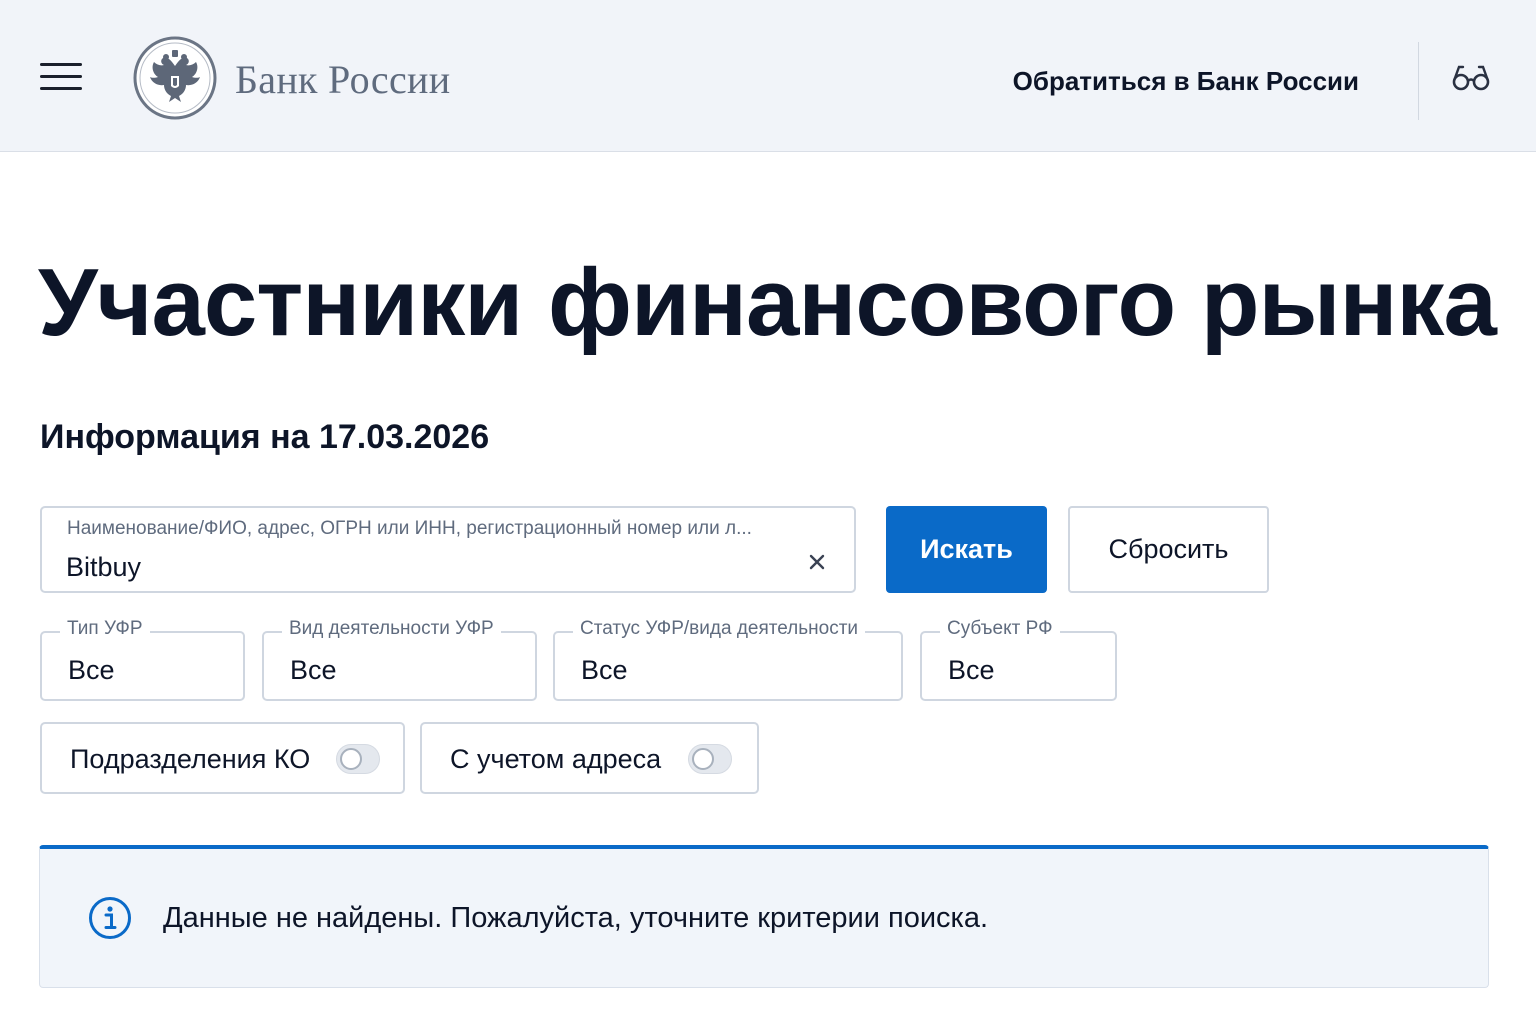  I want to click on filter-label: Вид деятельности УФР, so click(391, 629).